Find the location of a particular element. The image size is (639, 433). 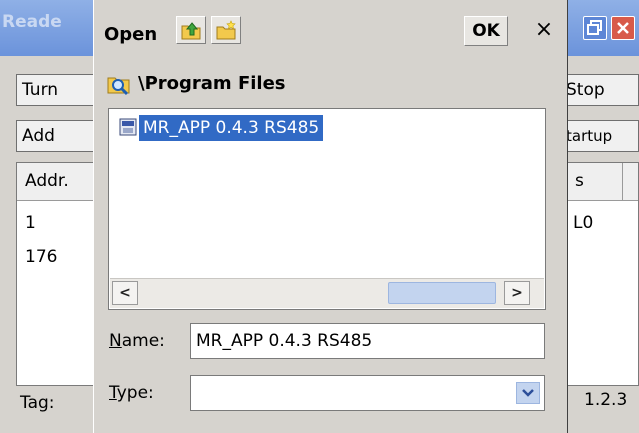

background-close-button is located at coordinates (623, 28).